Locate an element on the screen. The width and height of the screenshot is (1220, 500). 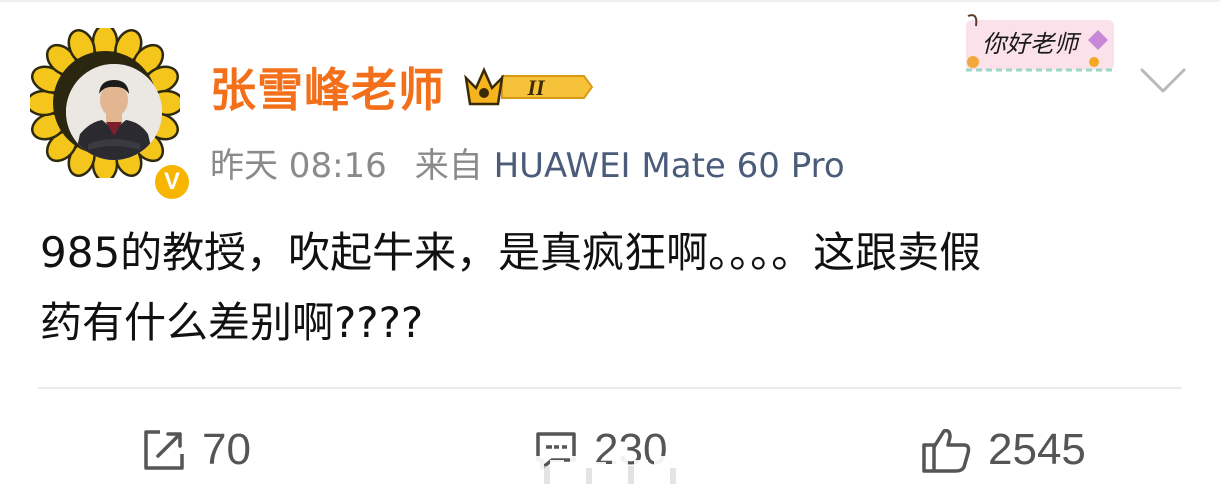
avatar: V is located at coordinates (111, 115).